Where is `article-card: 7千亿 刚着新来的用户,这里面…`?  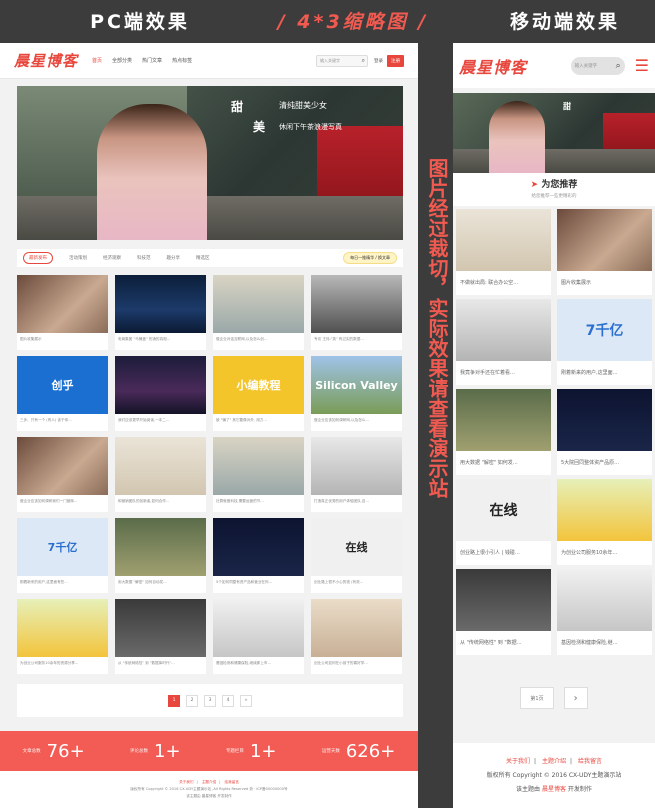 article-card: 7千亿 刚着新来的用户,这里面… is located at coordinates (604, 342).